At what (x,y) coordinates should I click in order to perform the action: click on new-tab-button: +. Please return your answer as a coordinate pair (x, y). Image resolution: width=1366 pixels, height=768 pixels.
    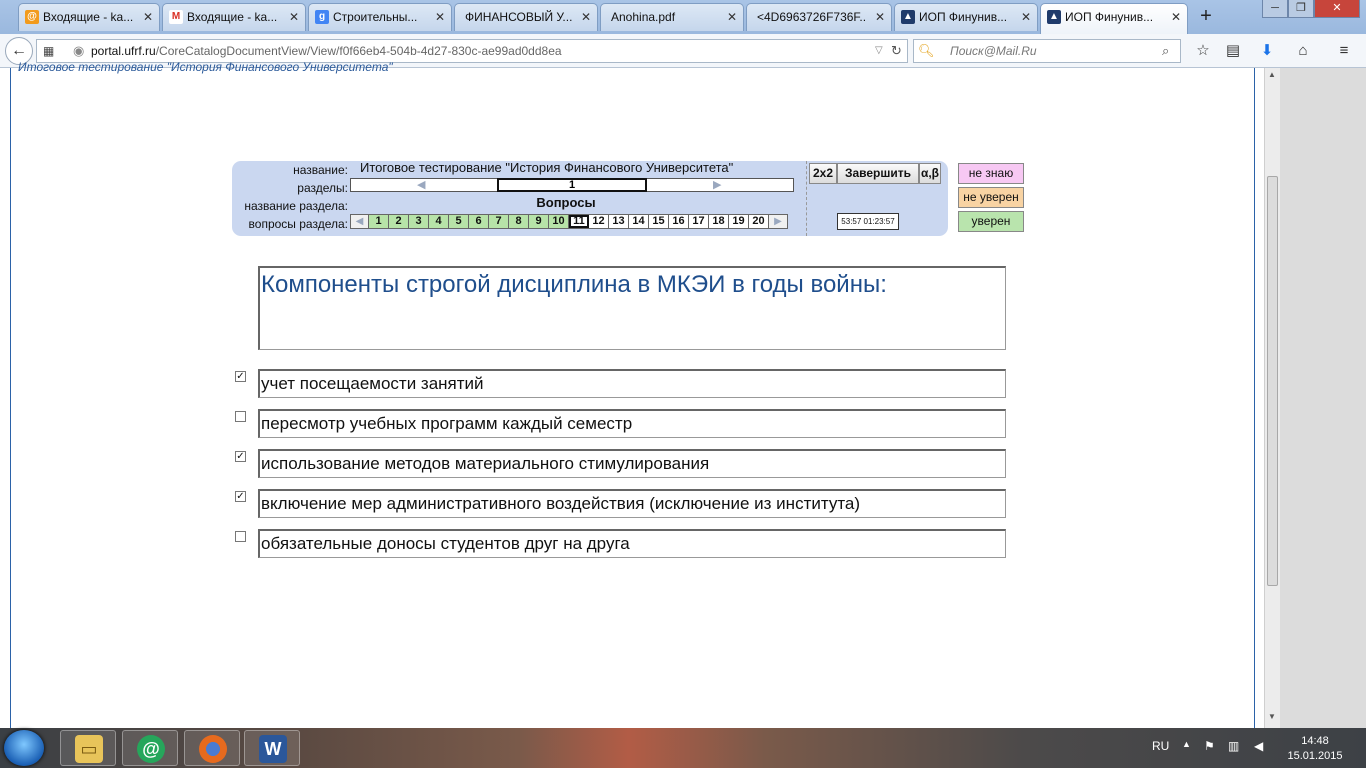
    Looking at the image, I should click on (1206, 16).